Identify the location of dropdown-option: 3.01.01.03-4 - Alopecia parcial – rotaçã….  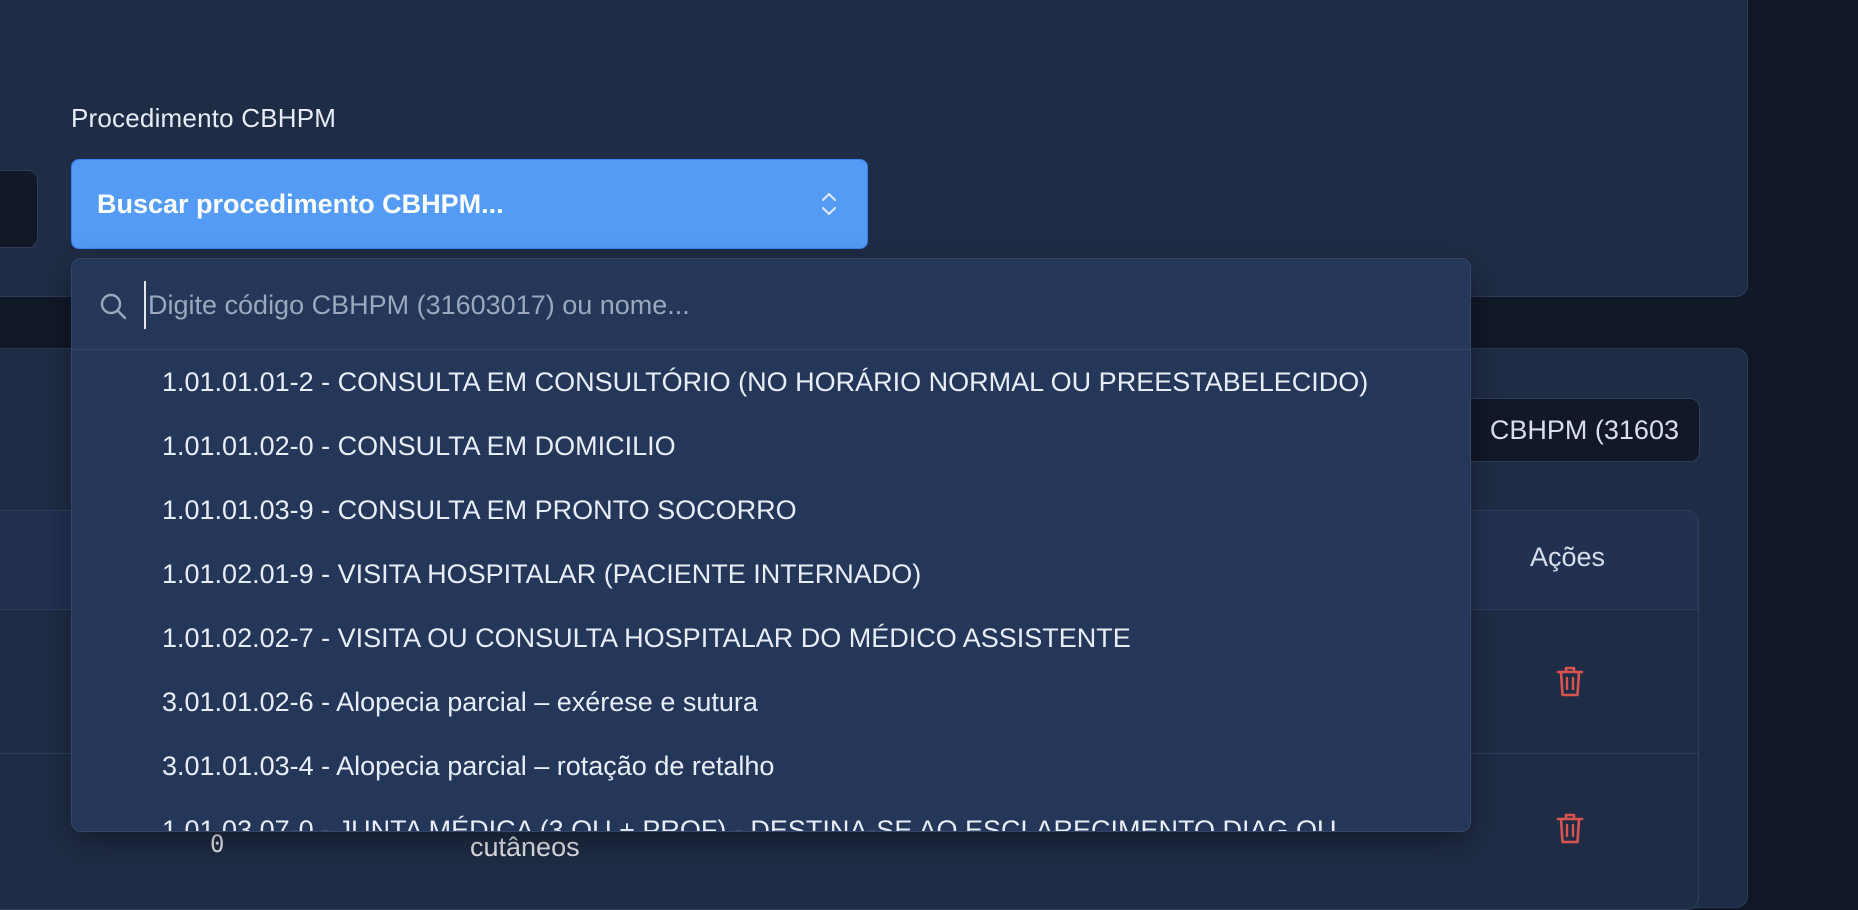
(771, 766).